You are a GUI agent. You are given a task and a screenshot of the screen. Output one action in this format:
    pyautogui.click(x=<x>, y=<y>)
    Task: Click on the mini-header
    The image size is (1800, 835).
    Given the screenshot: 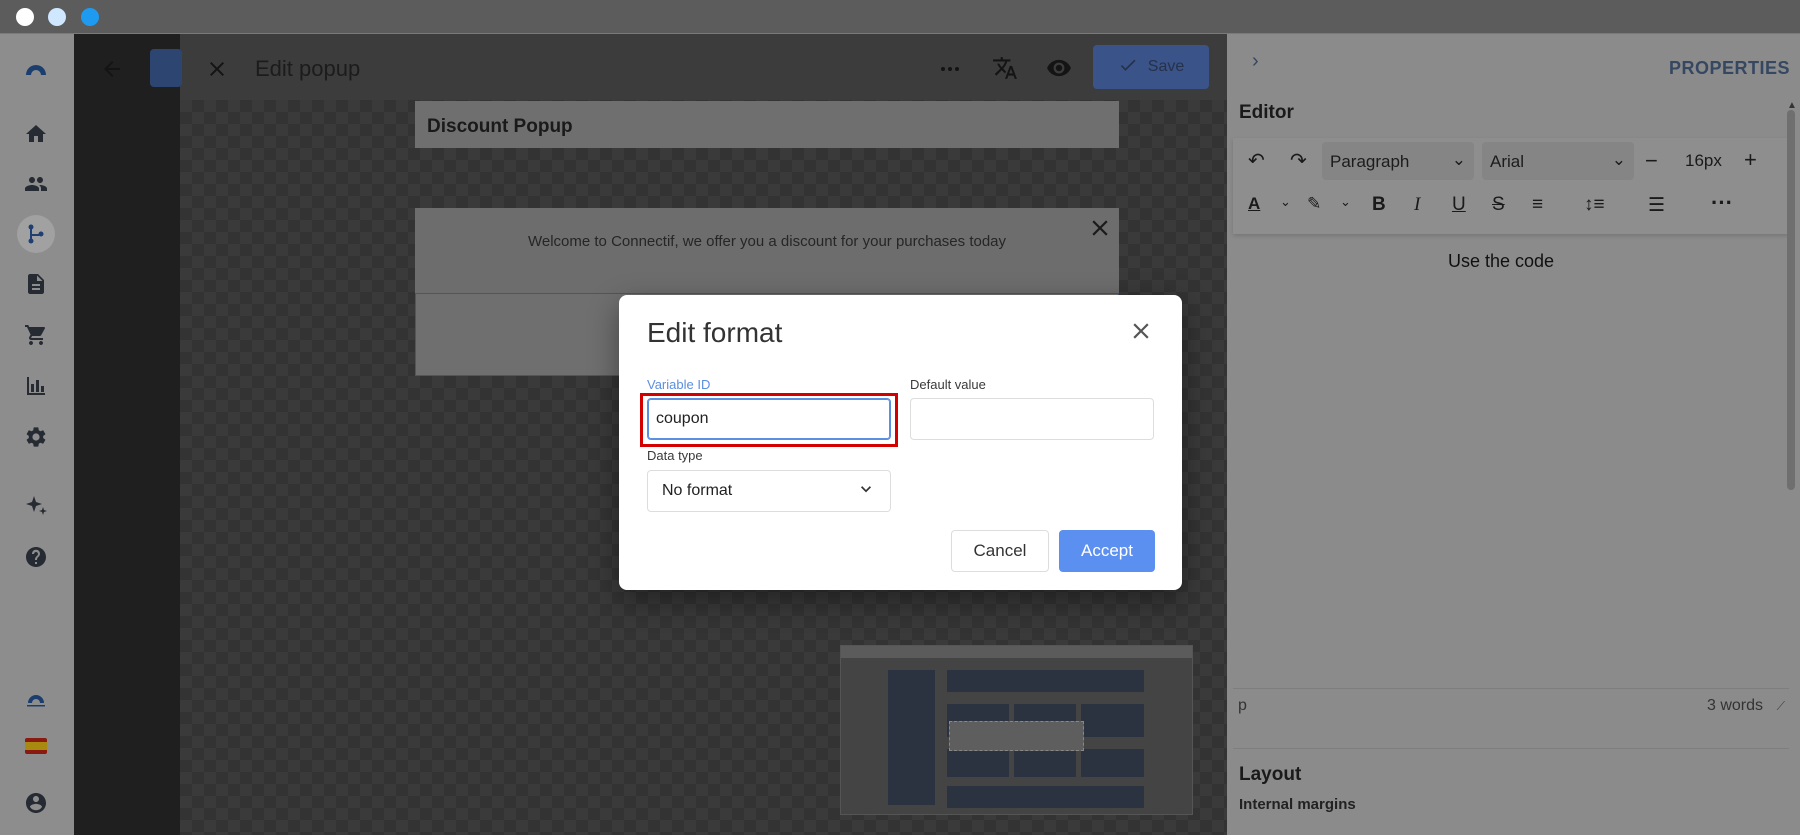 What is the action you would take?
    pyautogui.click(x=1045, y=681)
    